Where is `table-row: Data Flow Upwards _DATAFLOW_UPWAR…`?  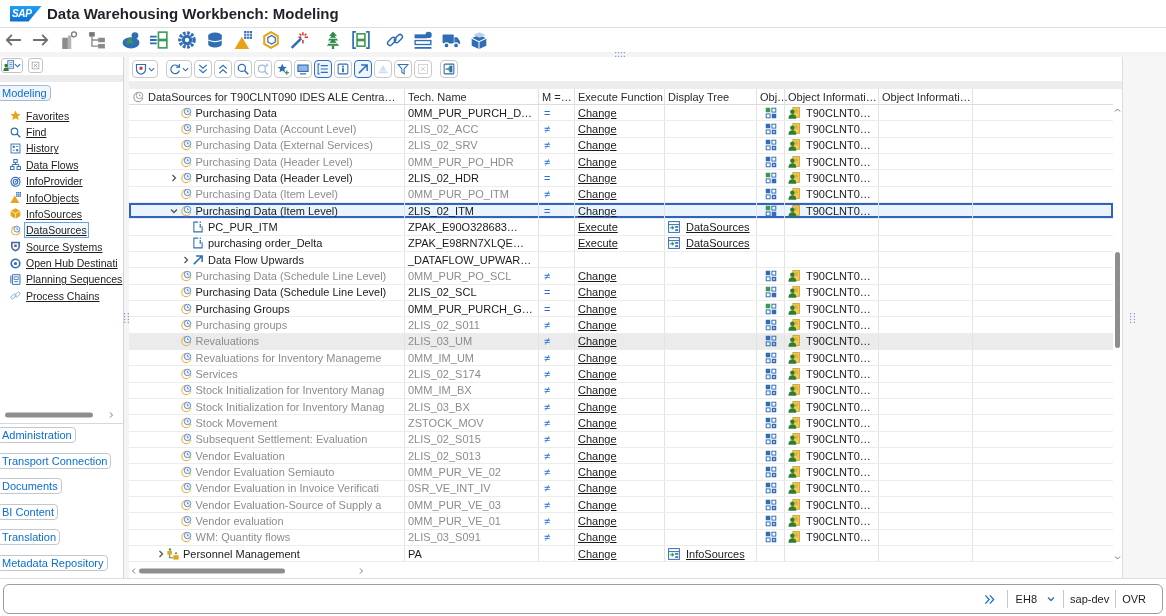
table-row: Data Flow Upwards _DATAFLOW_UPWAR… is located at coordinates (621, 260).